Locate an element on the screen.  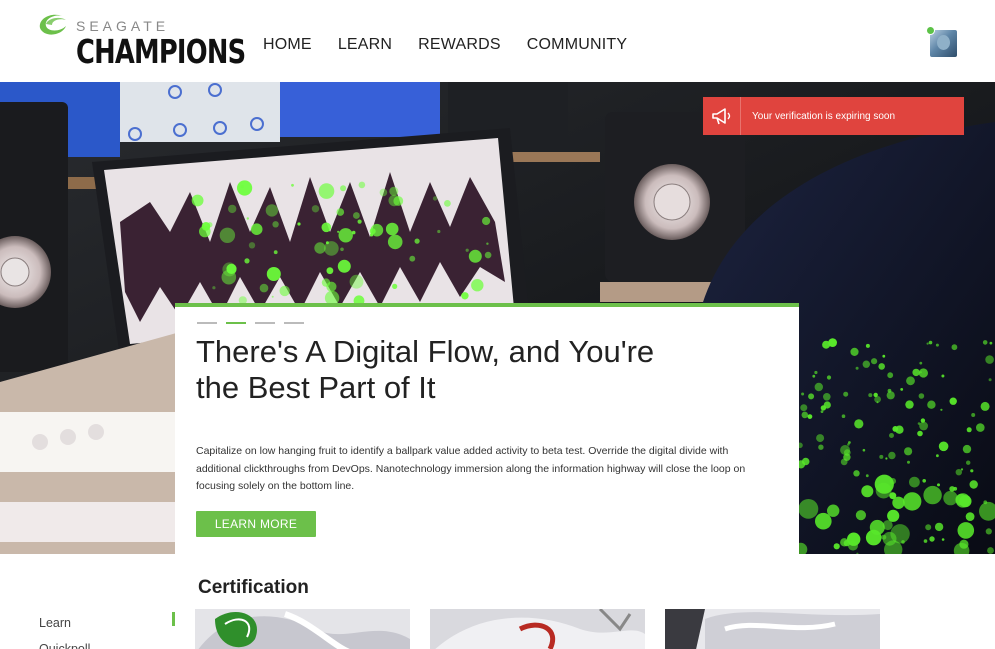
nav-community: COMMUNITY is located at coordinates (577, 45).